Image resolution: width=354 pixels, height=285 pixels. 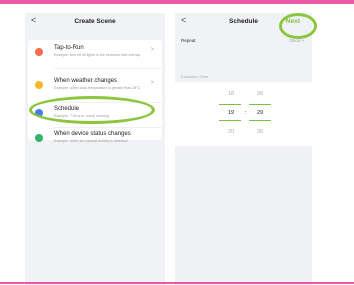 I want to click on page-title: Create Scene, so click(x=95, y=21).